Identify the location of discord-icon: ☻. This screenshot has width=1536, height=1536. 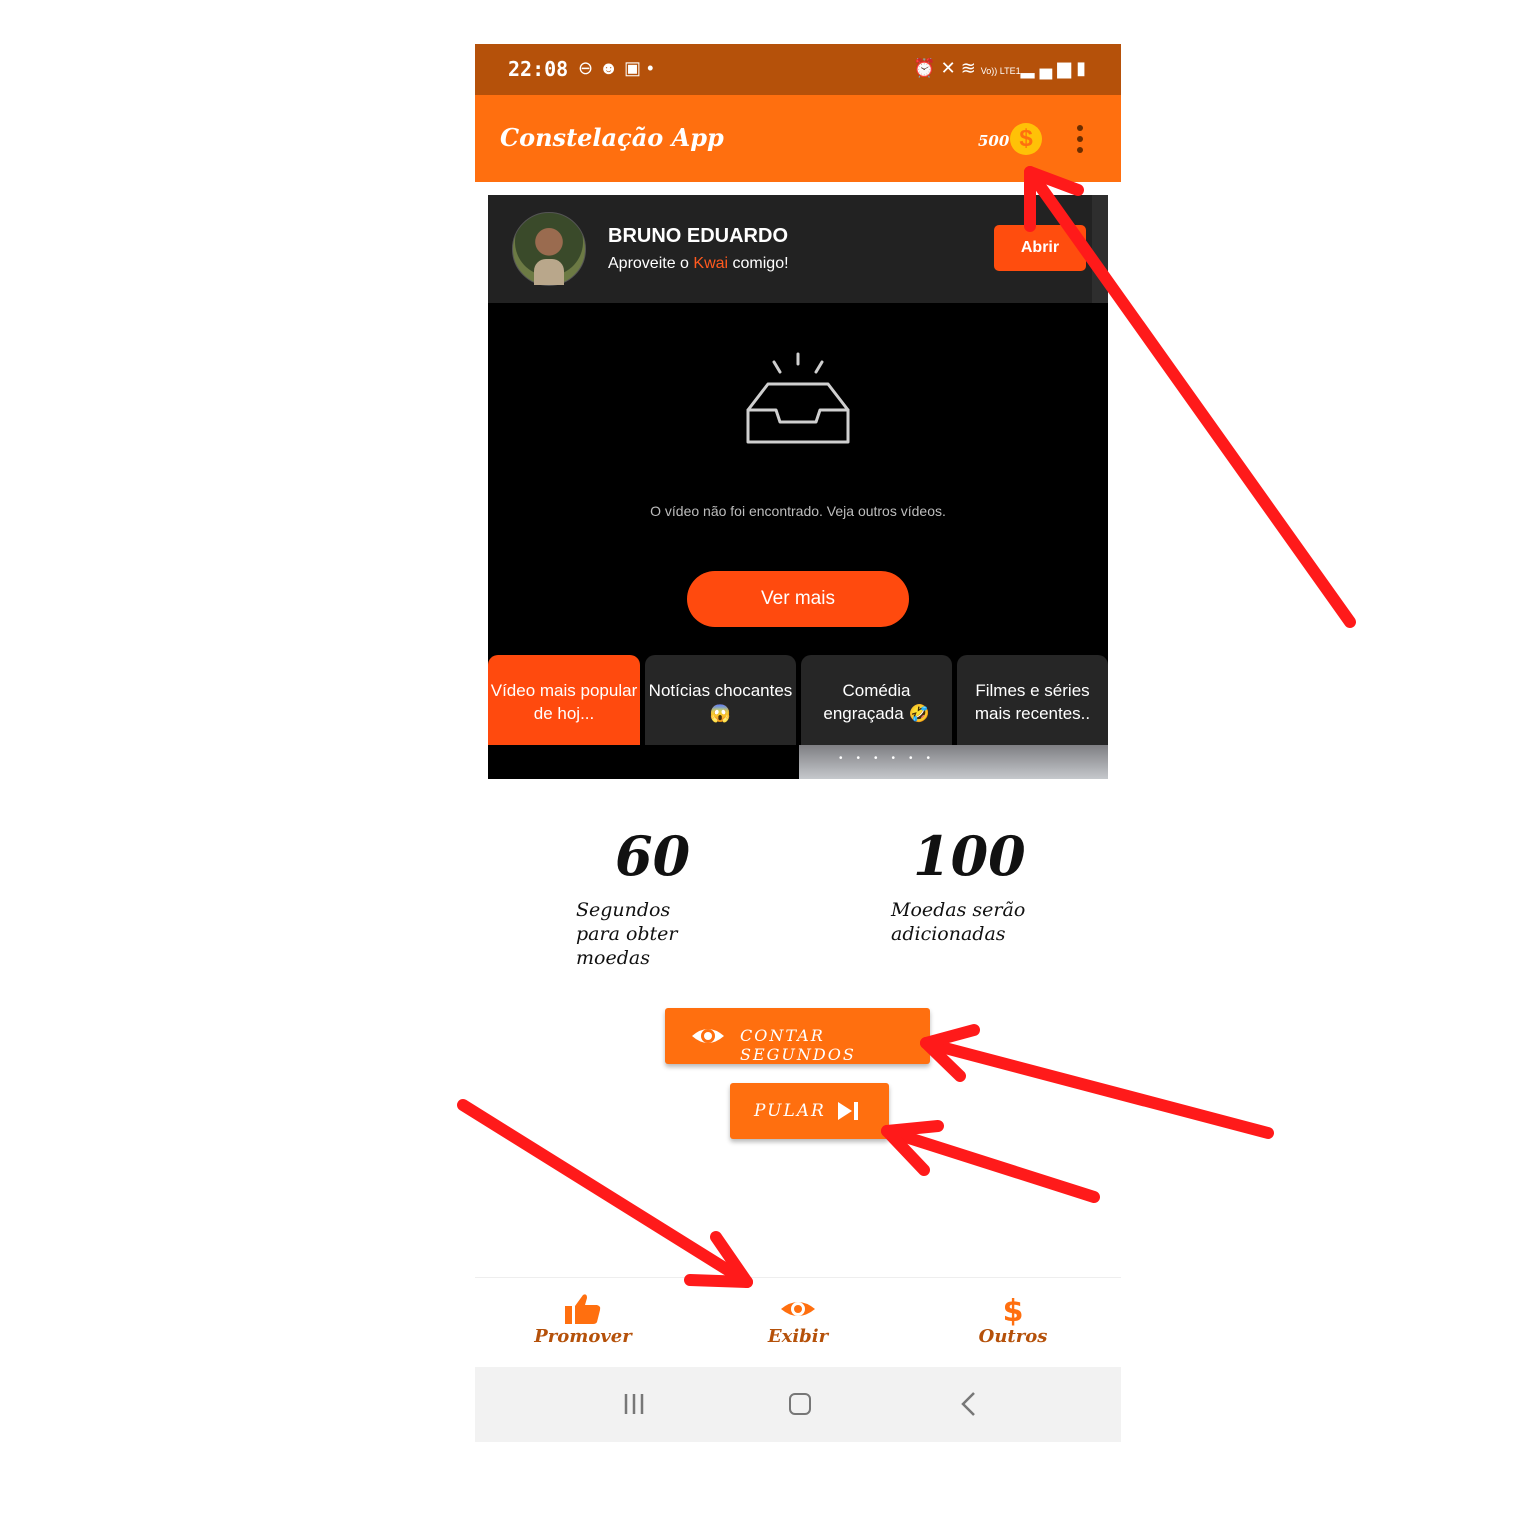
(612, 68).